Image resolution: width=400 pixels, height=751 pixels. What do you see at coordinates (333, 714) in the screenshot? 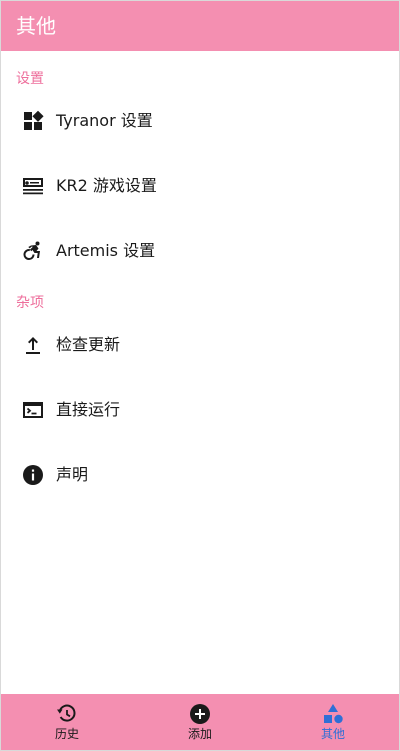
I see `category-icon` at bounding box center [333, 714].